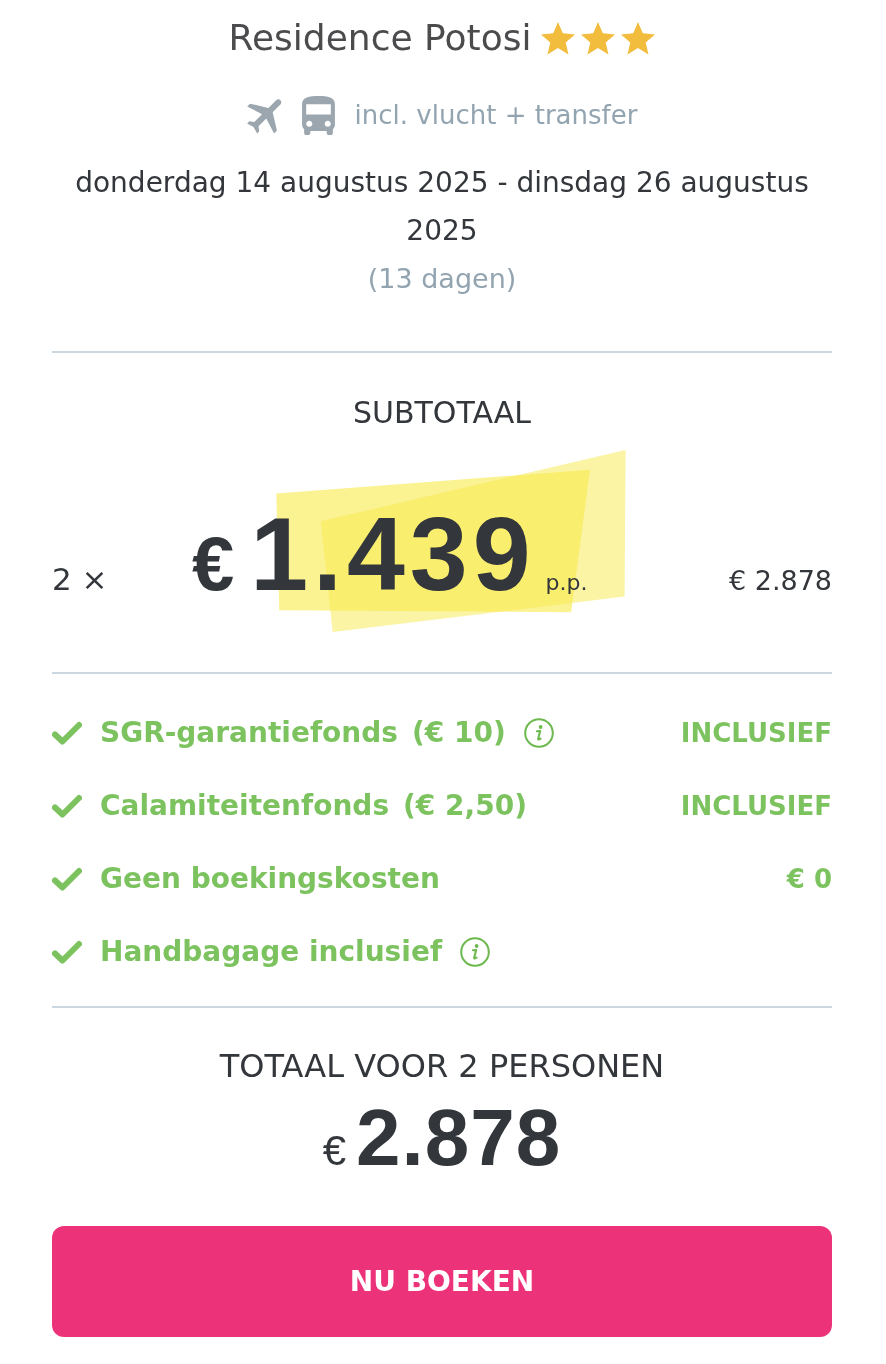 This screenshot has width=886, height=1364. What do you see at coordinates (80, 579) in the screenshot?
I see `traveler-count: 2 ×` at bounding box center [80, 579].